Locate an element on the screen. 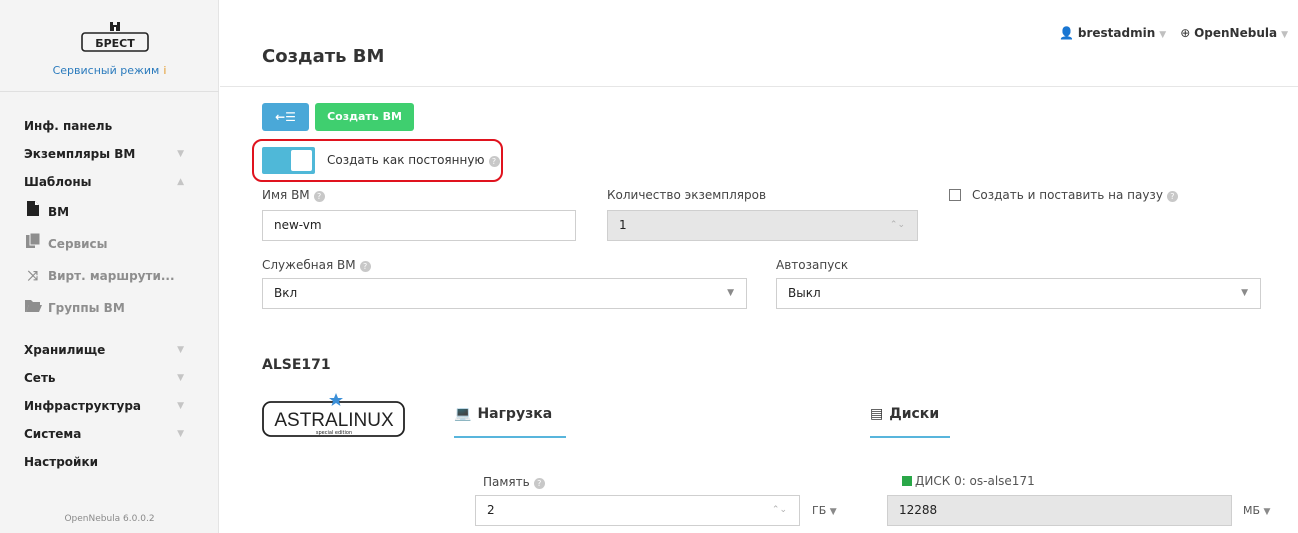  sidebar-item-vms: Экземпляры ВМ ▼ is located at coordinates (109, 154).